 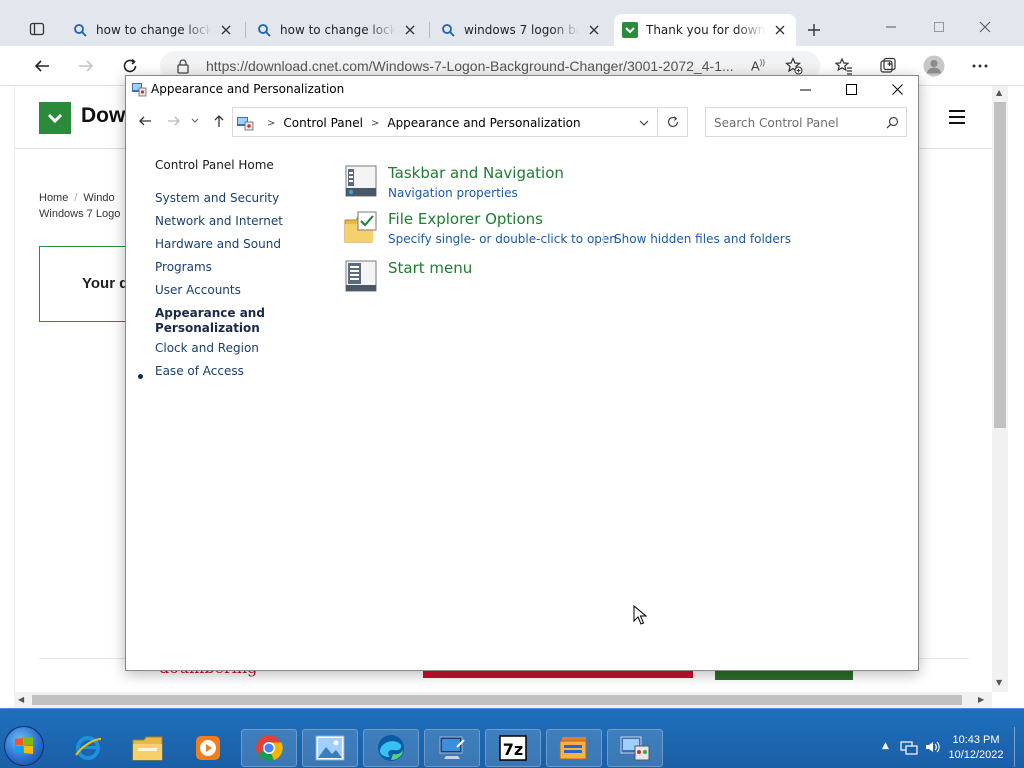 What do you see at coordinates (513, 748) in the screenshot?
I see `taskbar-7zip: 7z` at bounding box center [513, 748].